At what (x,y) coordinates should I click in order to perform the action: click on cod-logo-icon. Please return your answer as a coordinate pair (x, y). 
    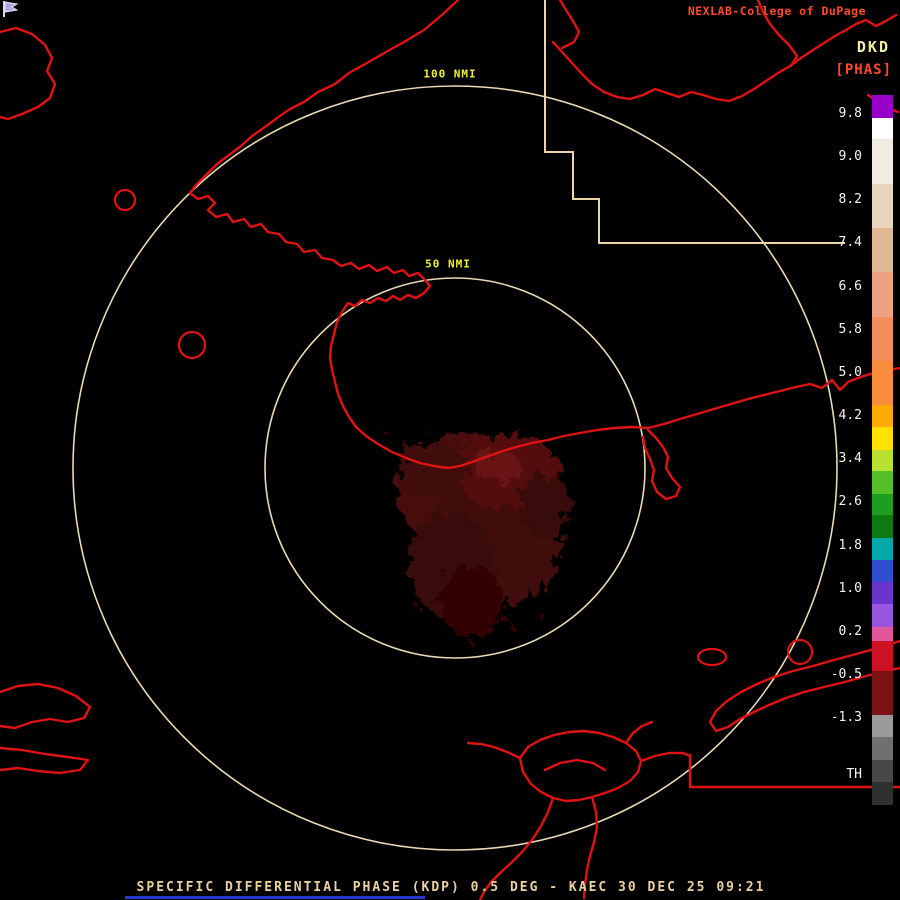
    Looking at the image, I should click on (11, 9).